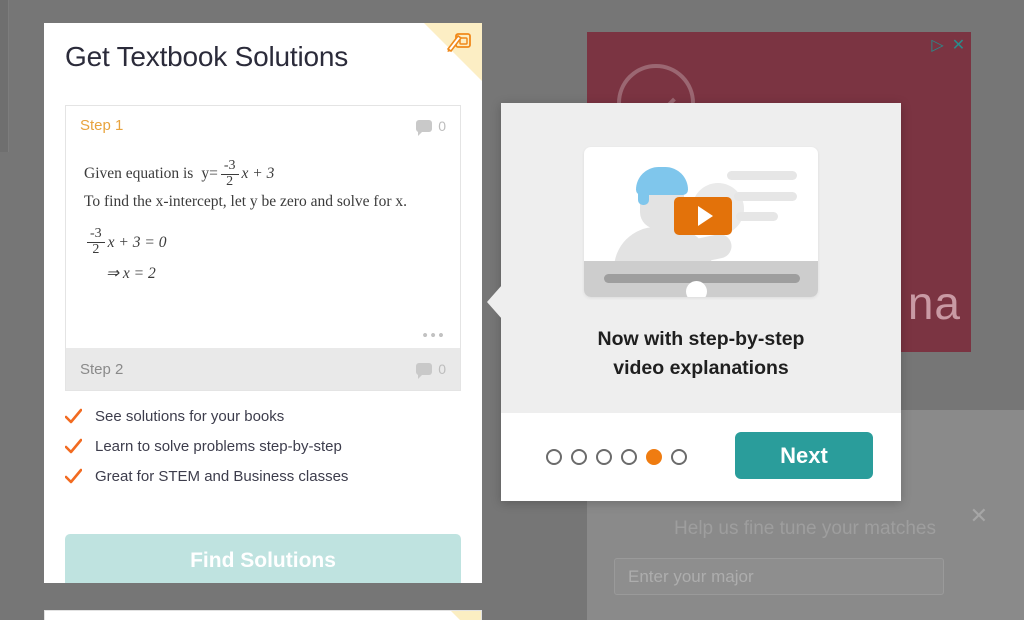  I want to click on step1-label: Step 1, so click(102, 125).